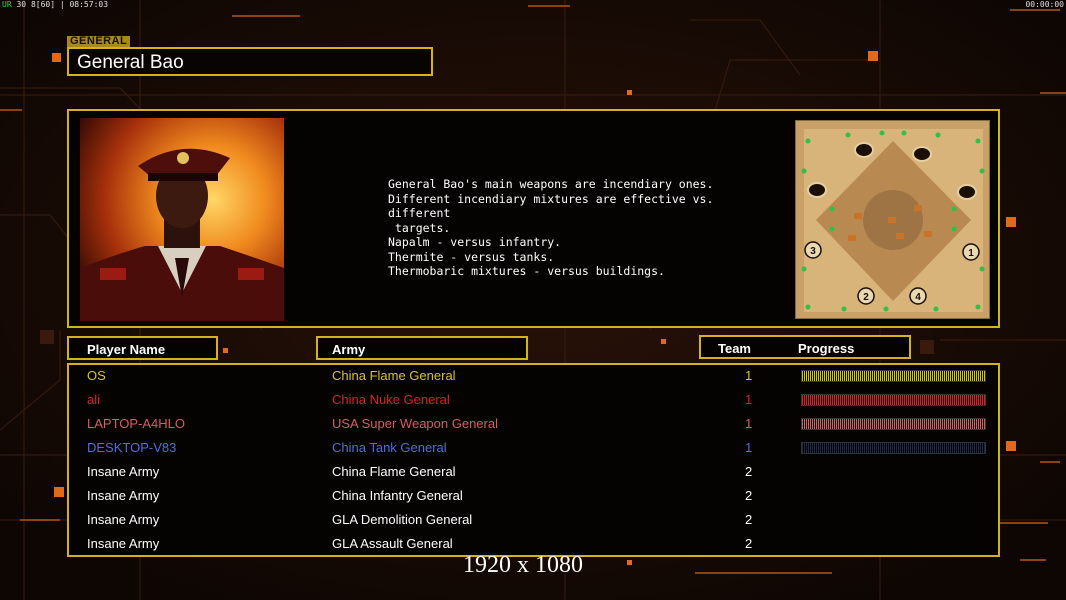 Image resolution: width=1066 pixels, height=600 pixels. Describe the element at coordinates (813, 251) in the screenshot. I see `start-position-label: 3` at that location.